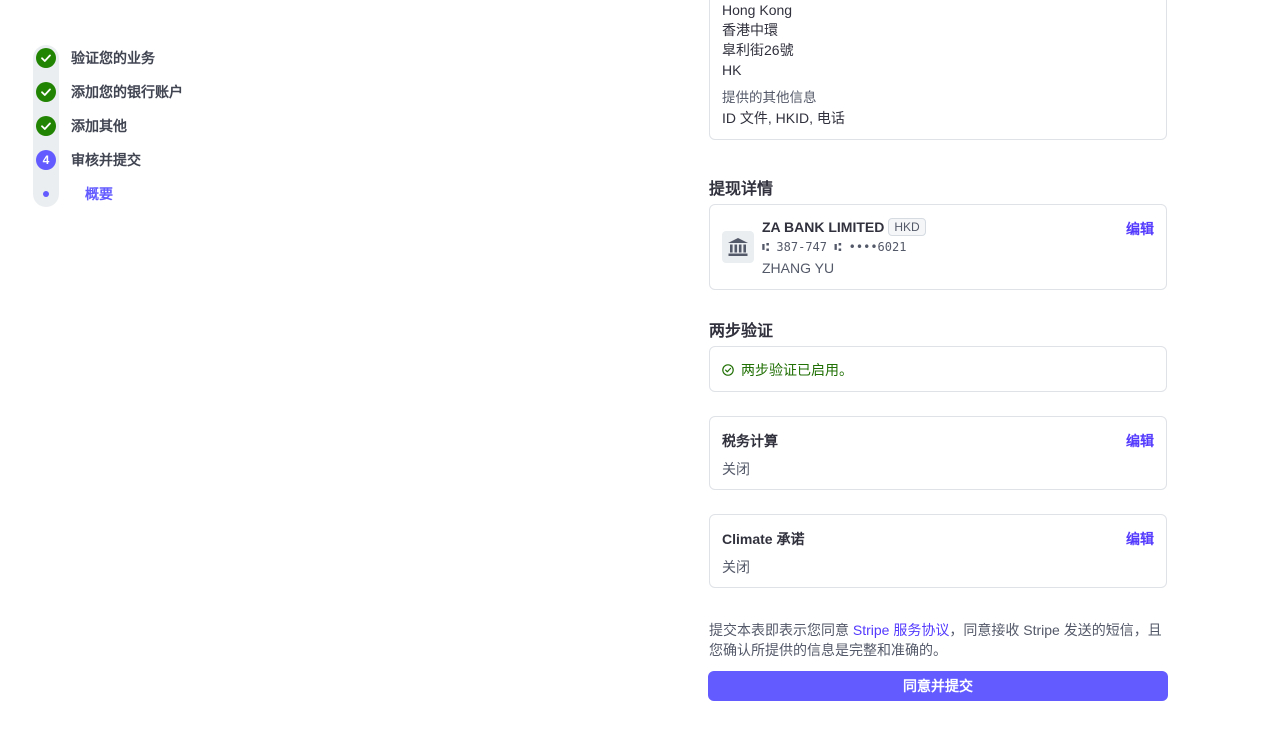  What do you see at coordinates (757, 10) in the screenshot?
I see `address-line: Hong Kong` at bounding box center [757, 10].